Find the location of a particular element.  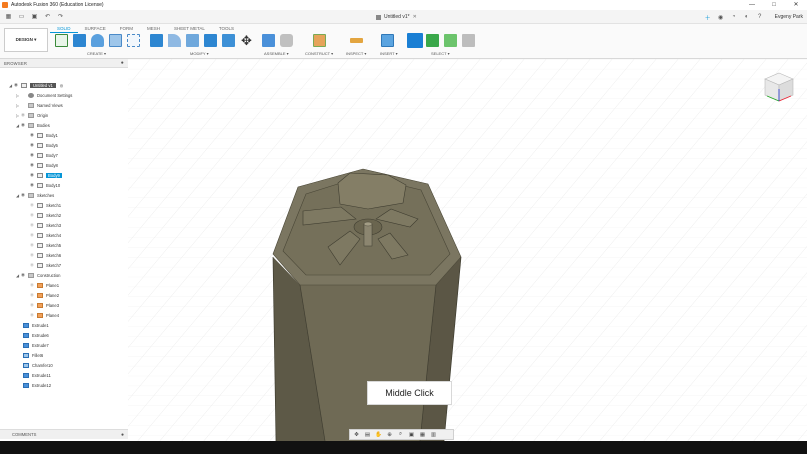

tree-sketch: ◉ Sketch7 is located at coordinates (45, 265).